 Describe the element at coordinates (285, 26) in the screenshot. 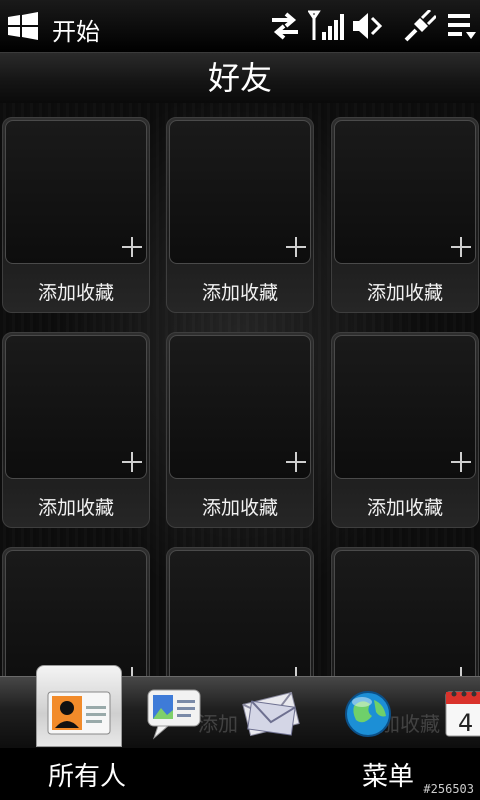

I see `data-transfer-icon` at that location.